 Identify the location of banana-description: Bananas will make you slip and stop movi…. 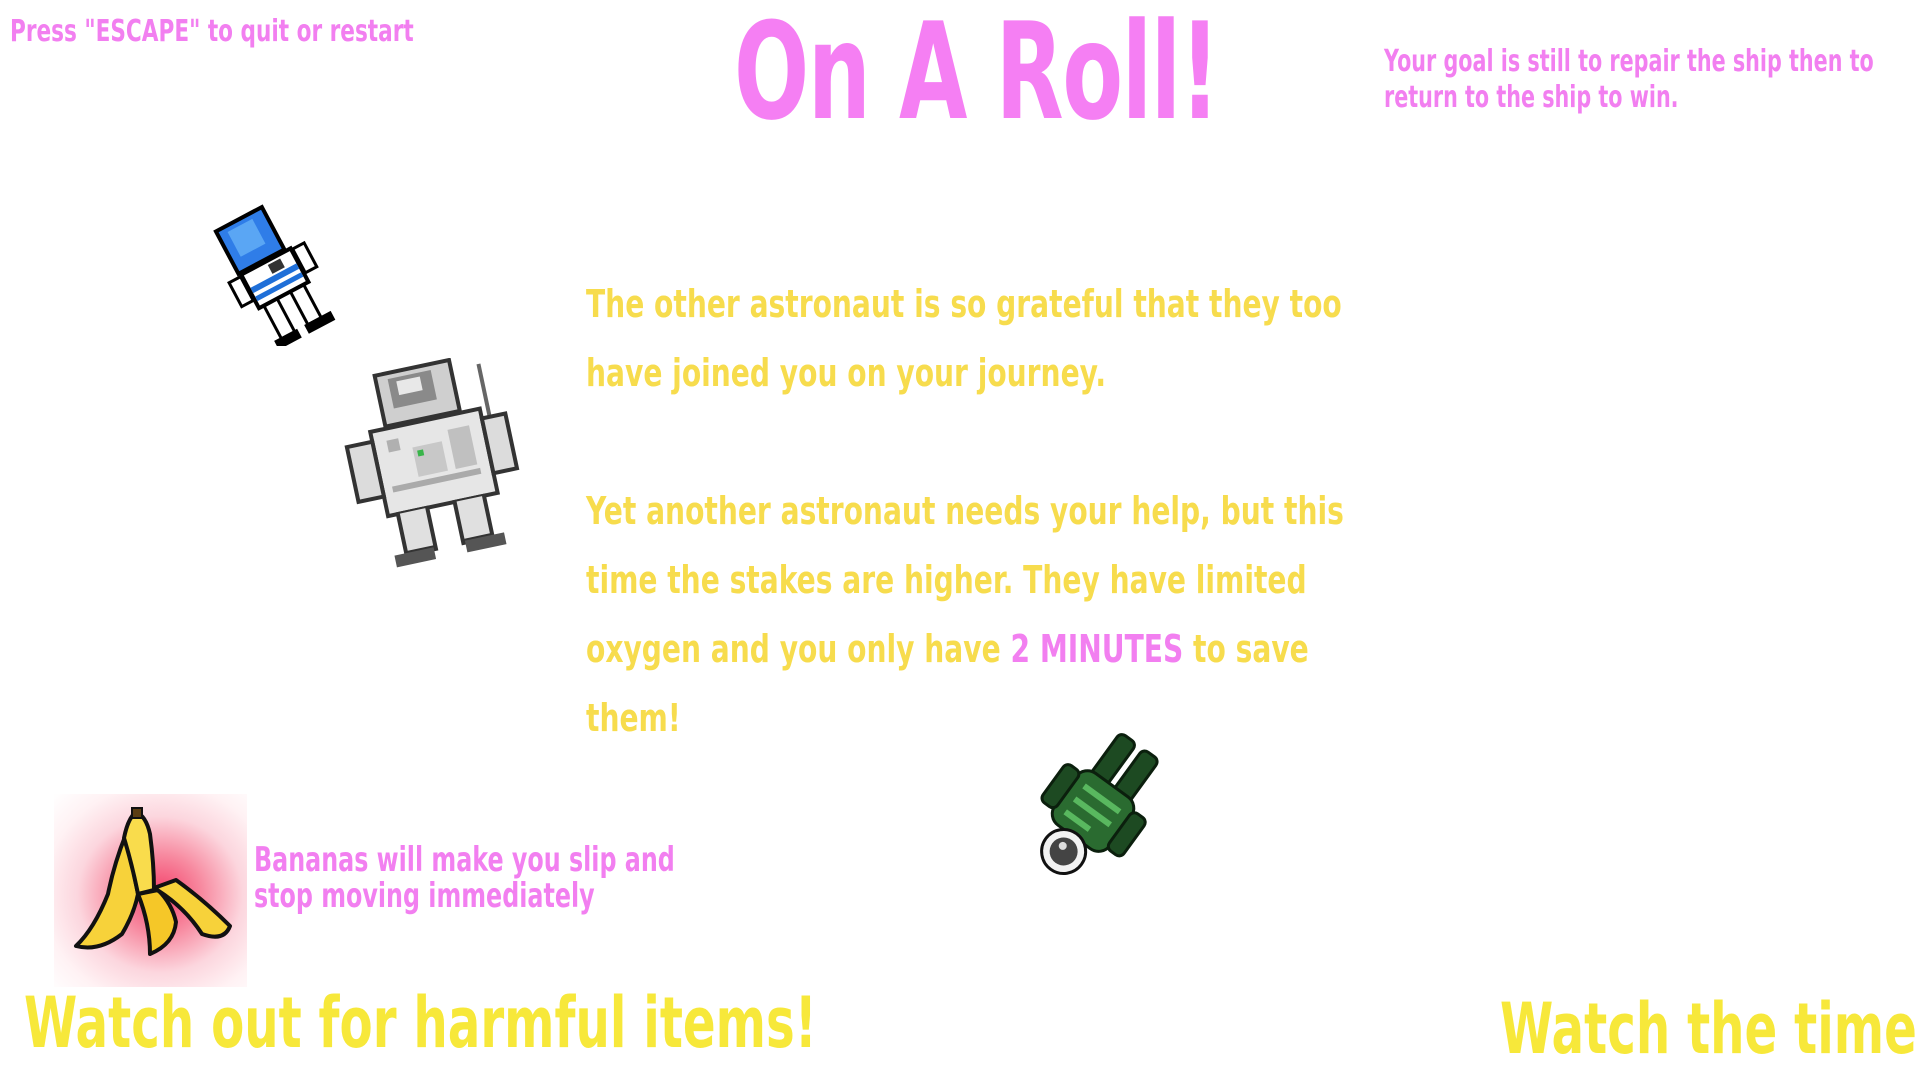
(464, 878).